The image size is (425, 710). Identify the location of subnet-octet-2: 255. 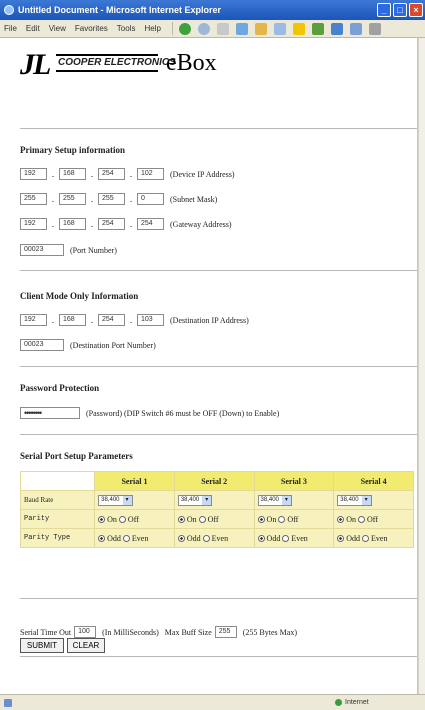
(72, 199).